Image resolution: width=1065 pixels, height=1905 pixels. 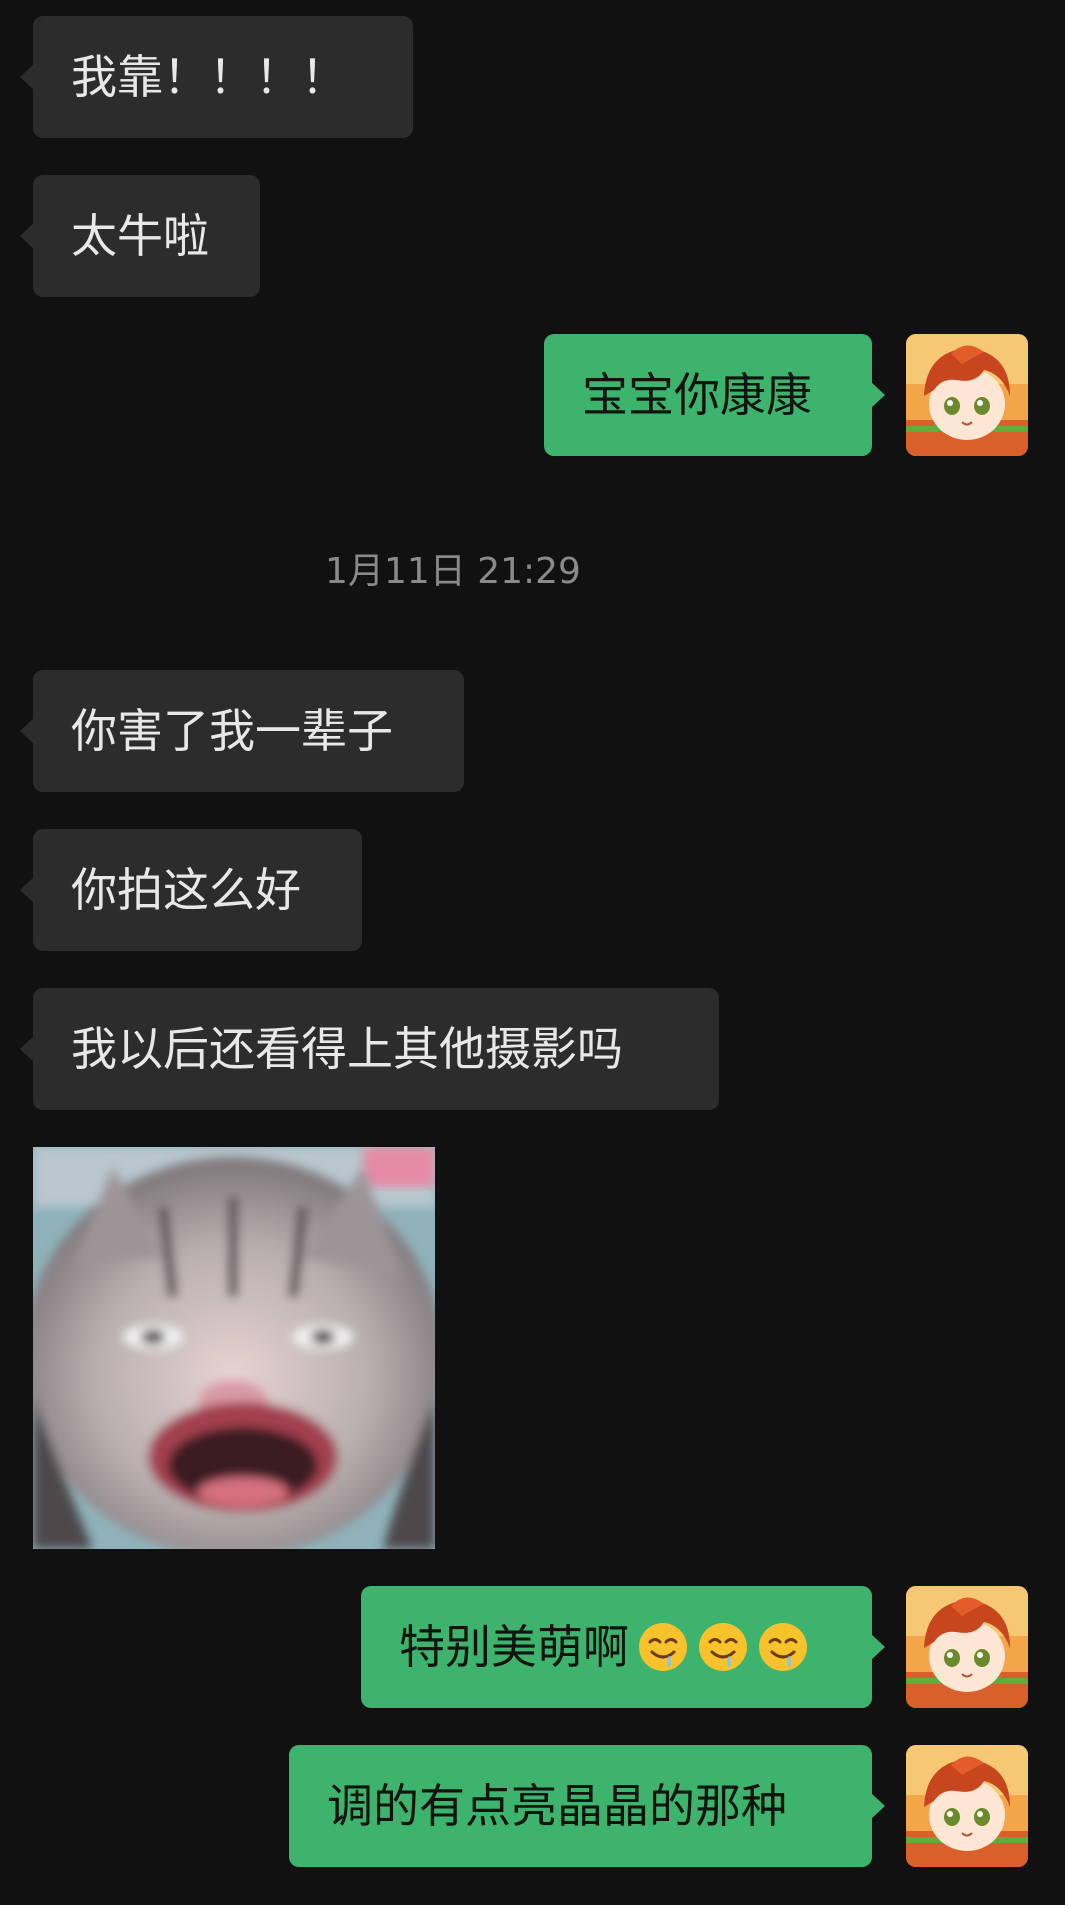 What do you see at coordinates (557, 1806) in the screenshot?
I see `message-text: 调的有点亮晶晶的那种` at bounding box center [557, 1806].